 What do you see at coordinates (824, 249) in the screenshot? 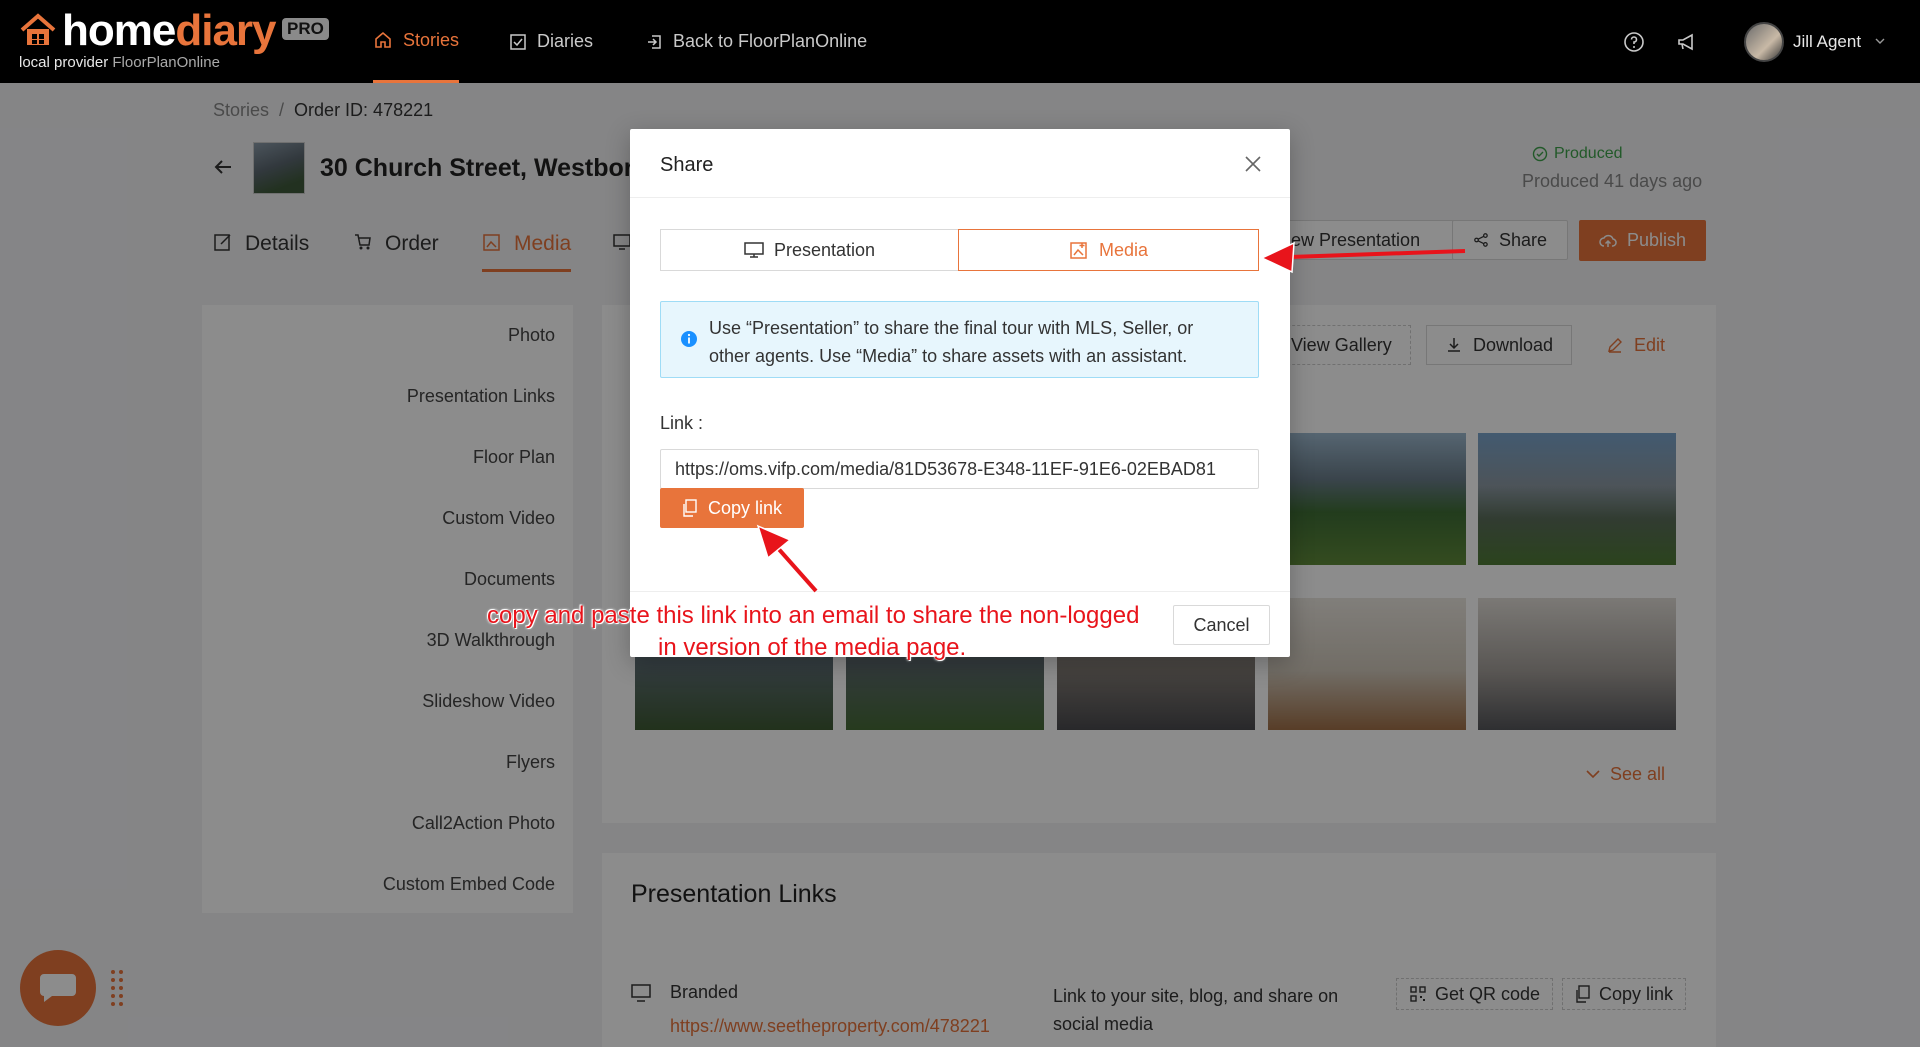
I see `share-option-presentation-label: Presentation` at bounding box center [824, 249].